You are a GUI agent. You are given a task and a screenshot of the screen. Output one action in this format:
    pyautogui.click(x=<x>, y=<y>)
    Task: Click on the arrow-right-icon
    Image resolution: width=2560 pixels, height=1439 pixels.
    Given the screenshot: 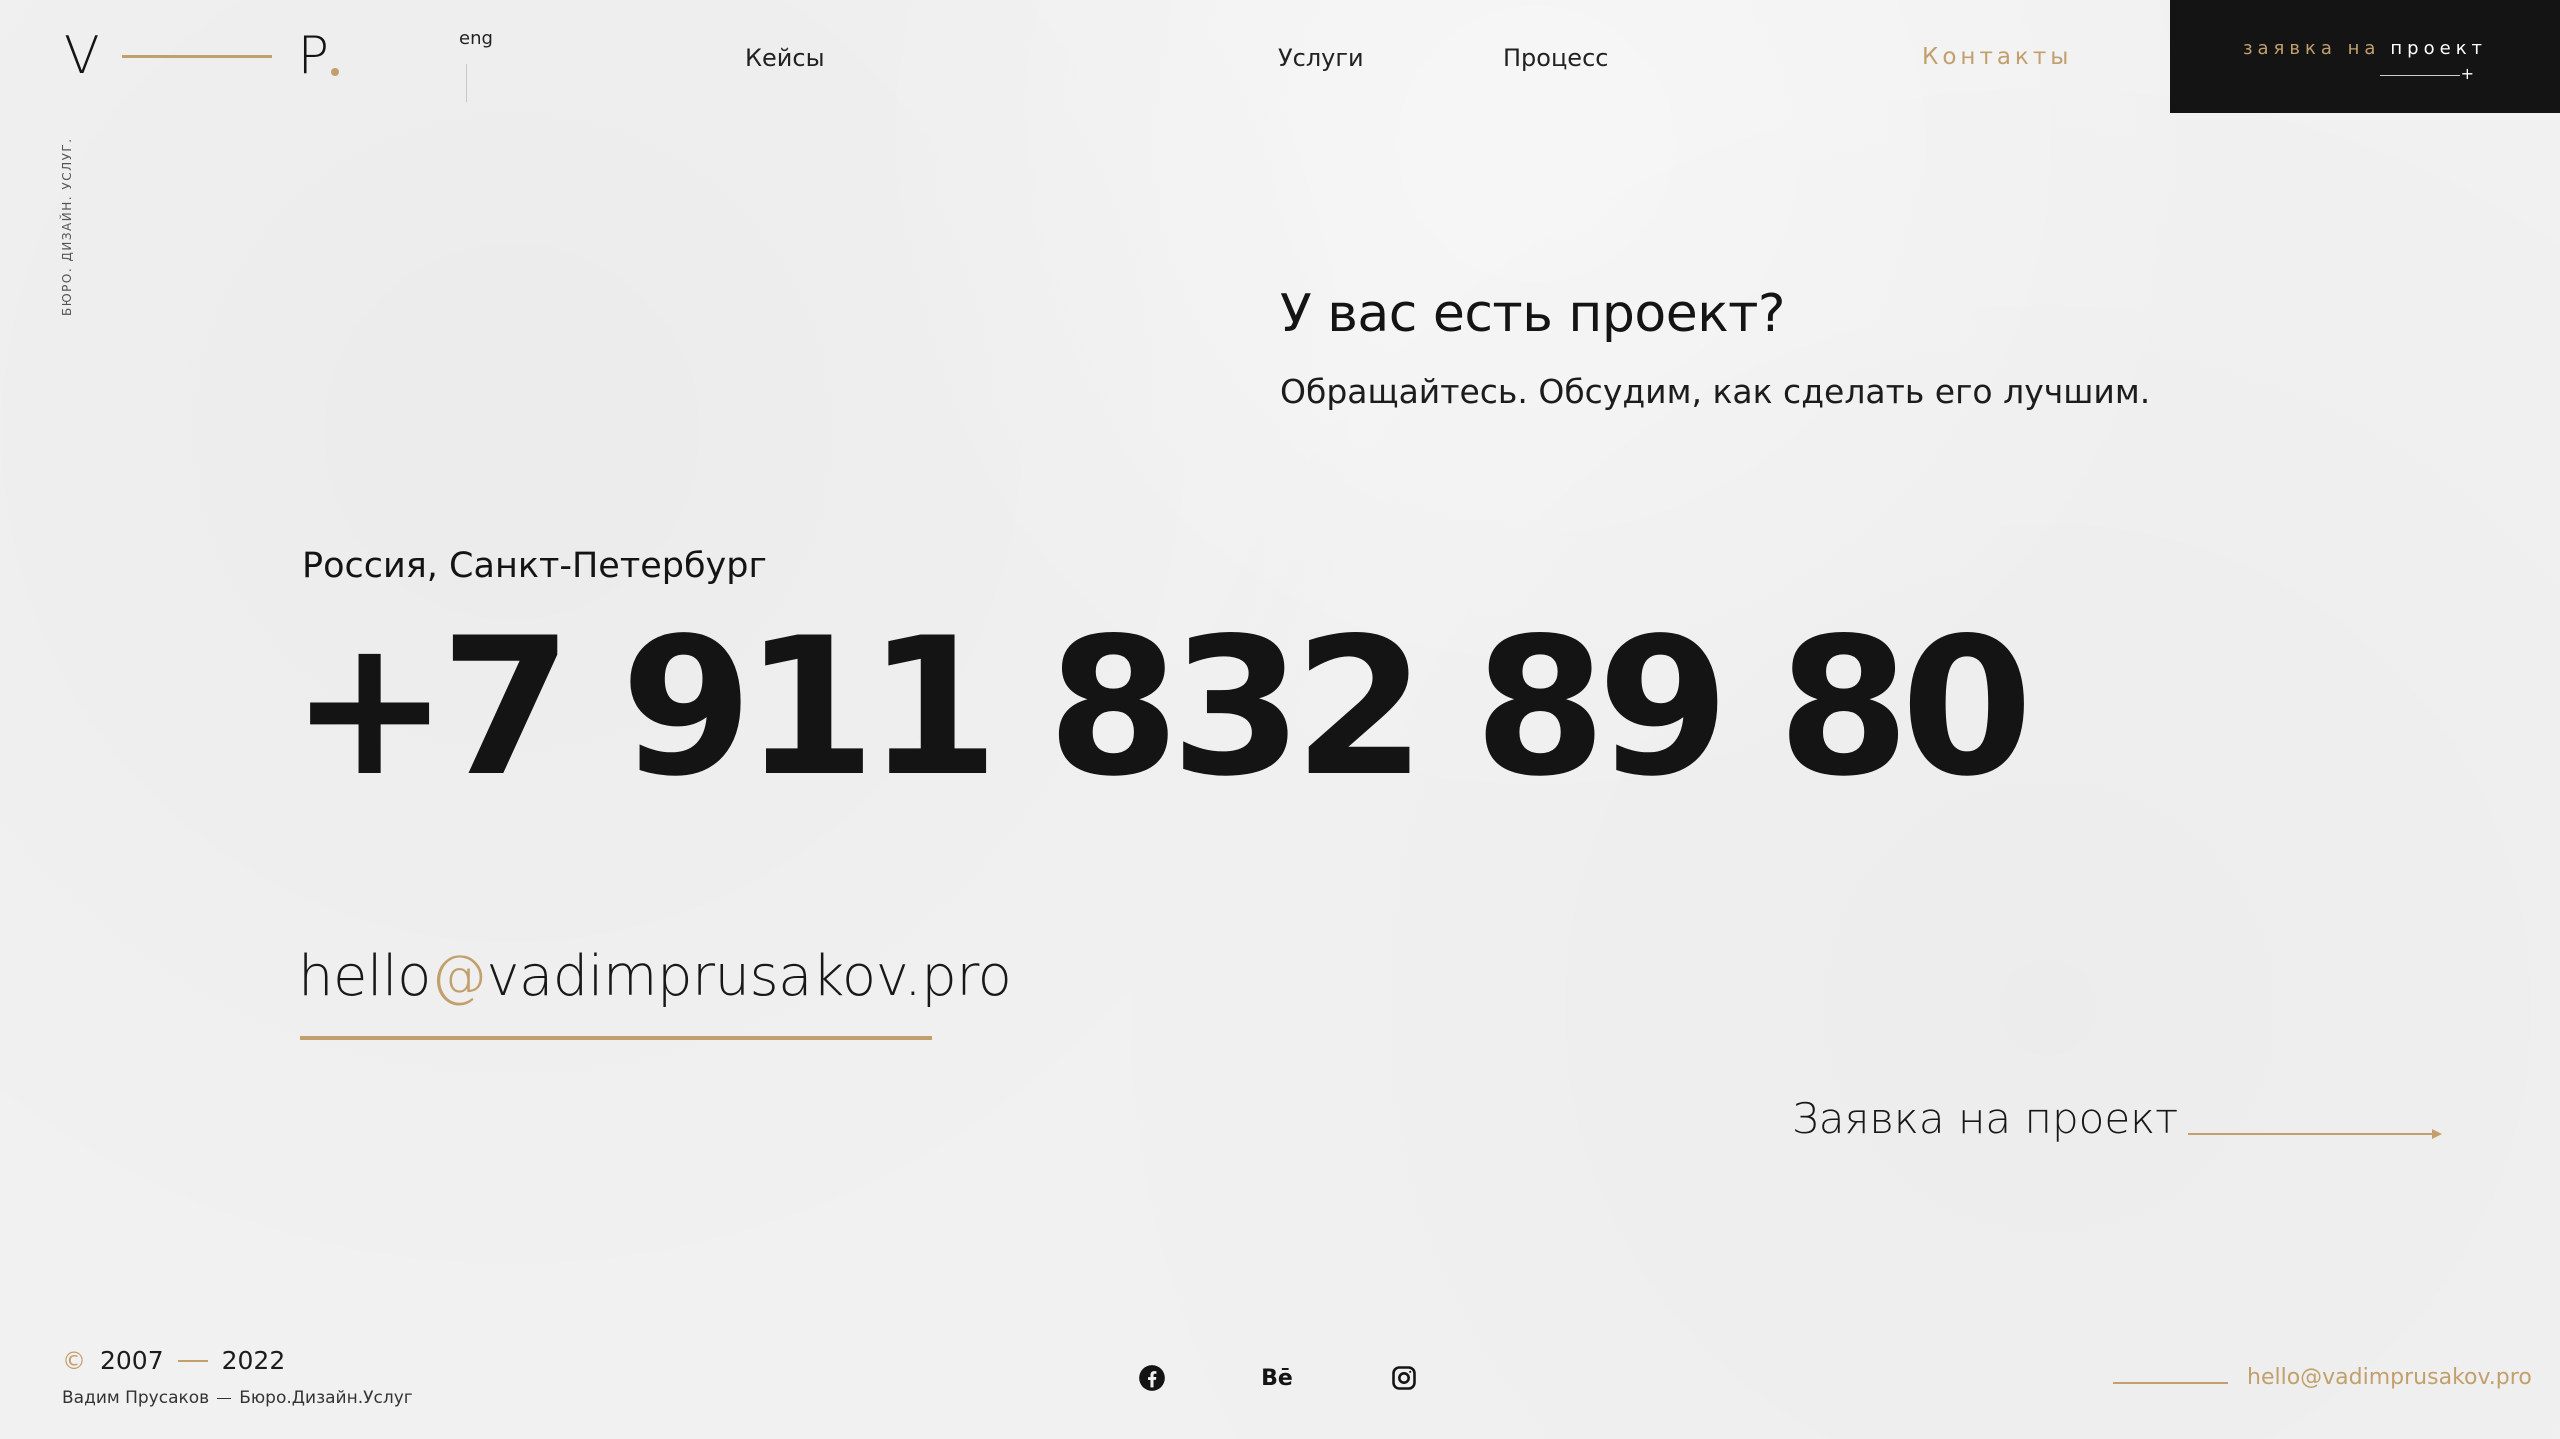 What is the action you would take?
    pyautogui.click(x=2437, y=1134)
    